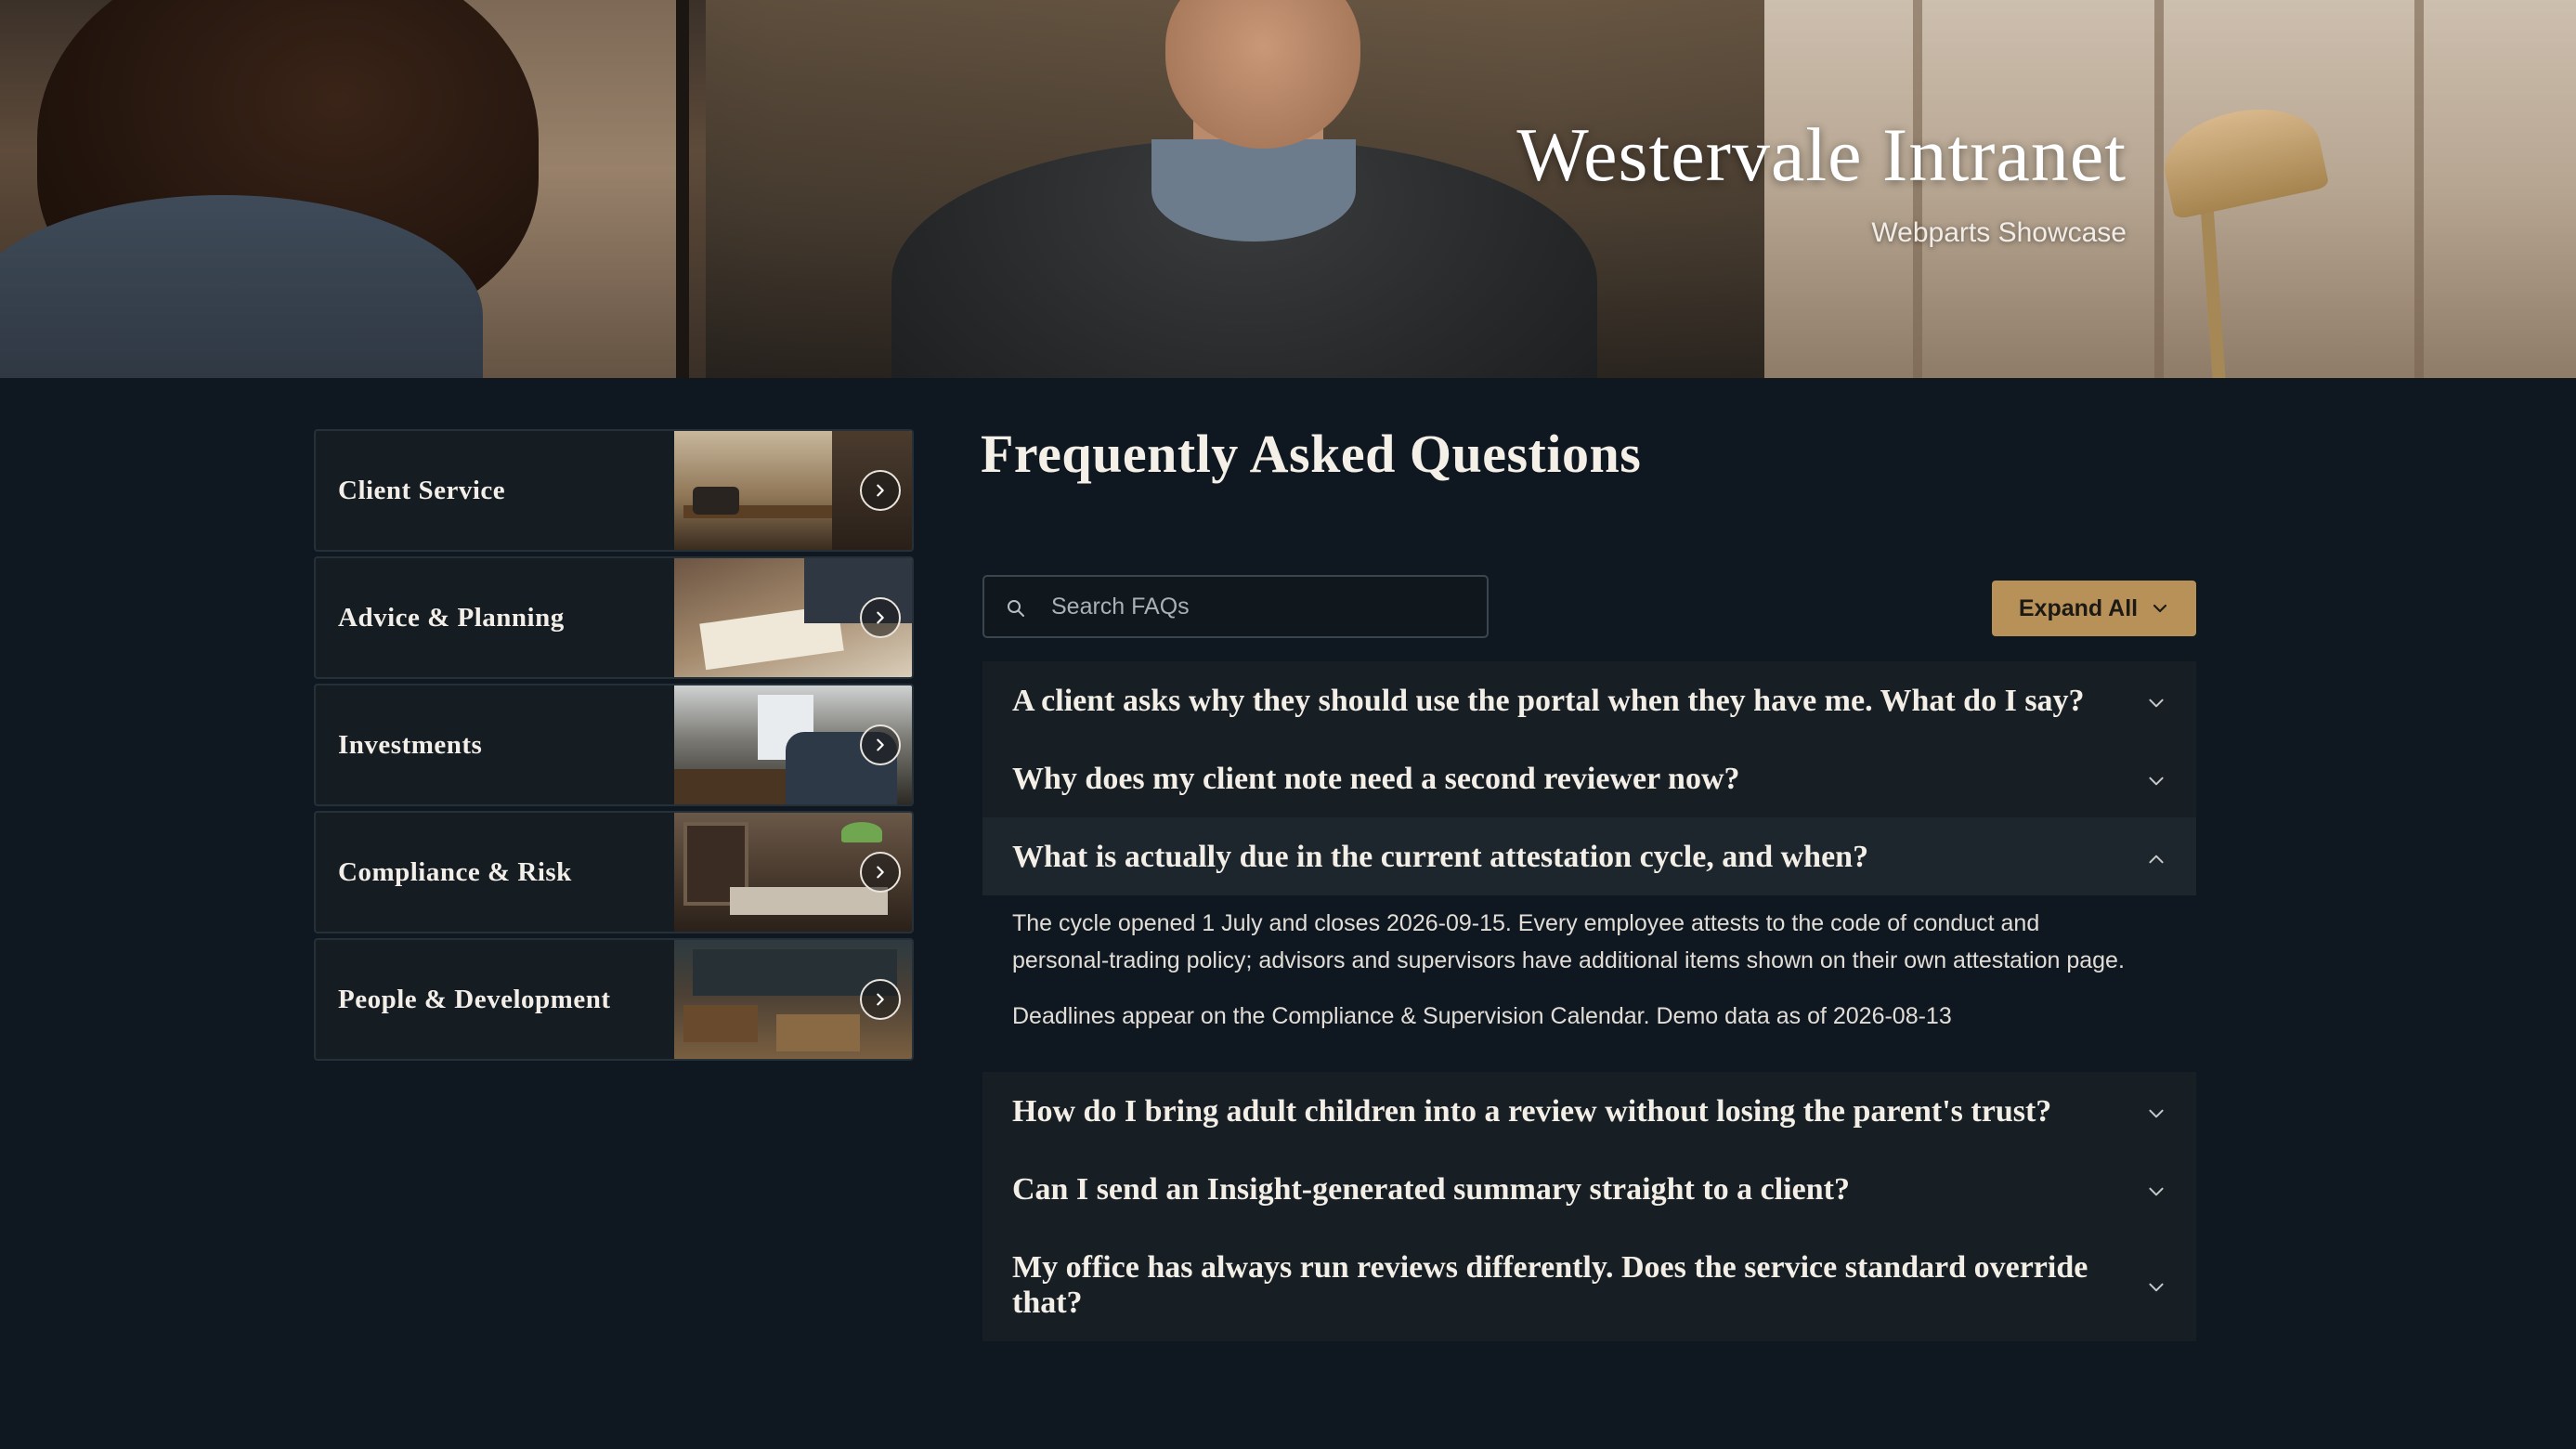 Image resolution: width=2576 pixels, height=1449 pixels. I want to click on tile-label: Advice & Planning, so click(451, 618).